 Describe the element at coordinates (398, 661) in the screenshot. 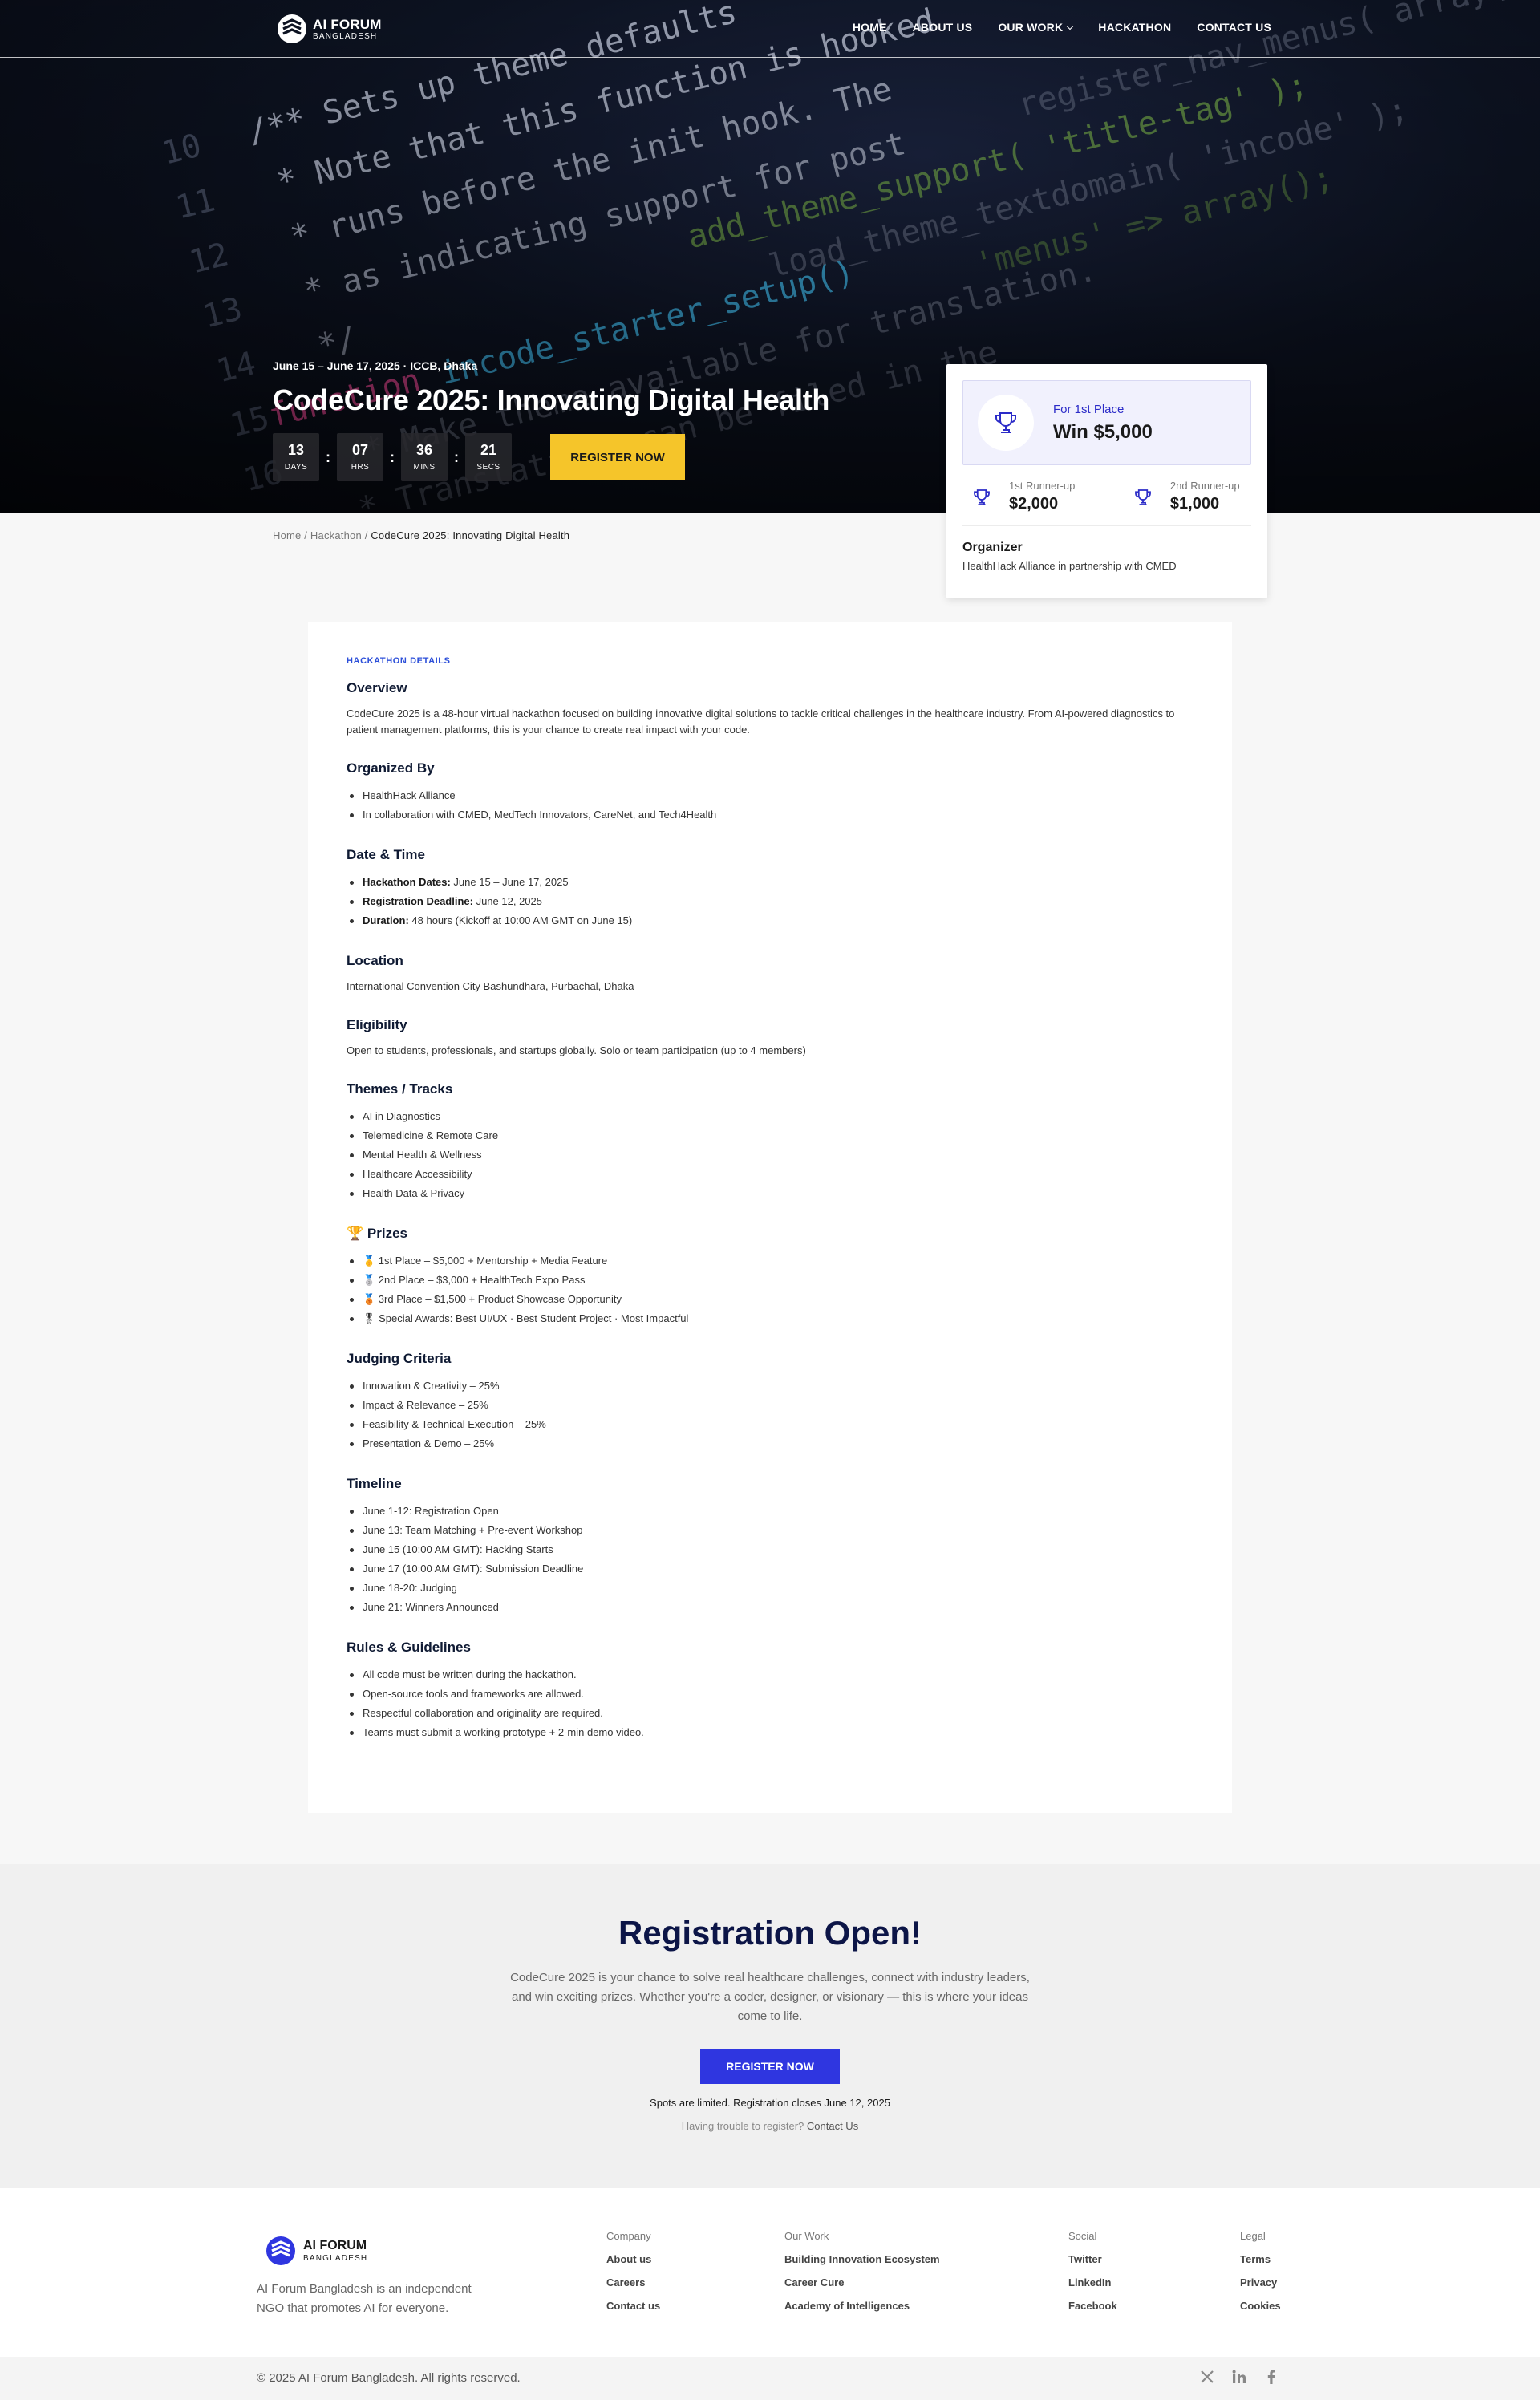

I see `details-eyebrow: HACKATHON DETAILS` at that location.